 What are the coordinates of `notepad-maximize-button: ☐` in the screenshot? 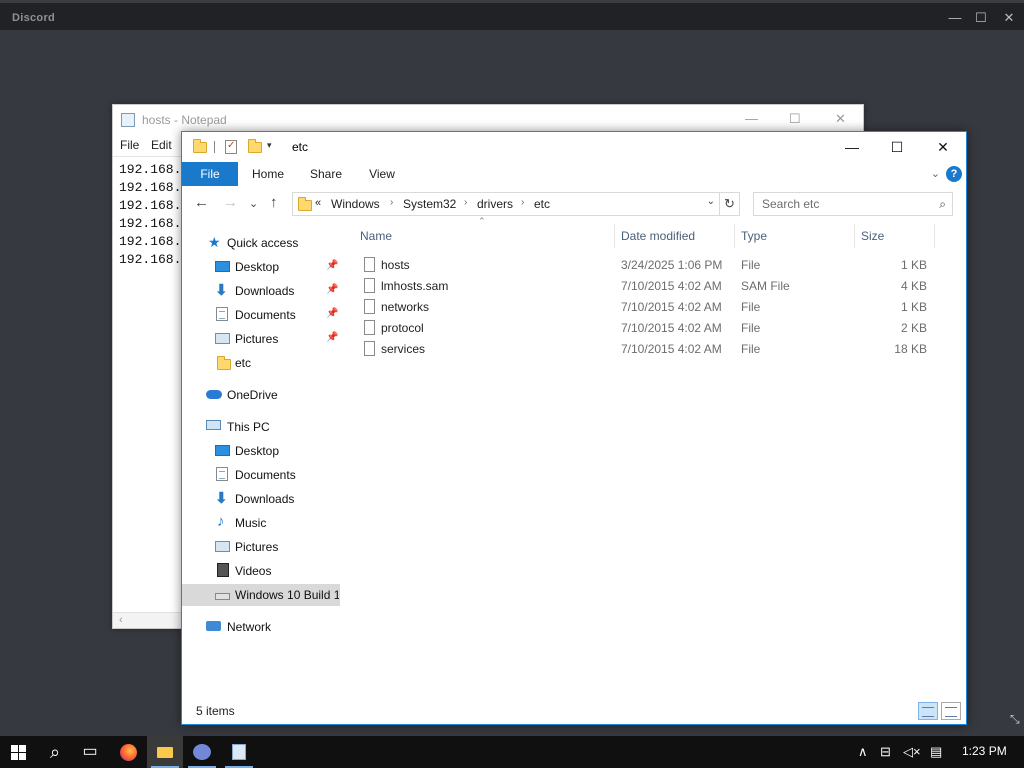 It's located at (795, 119).